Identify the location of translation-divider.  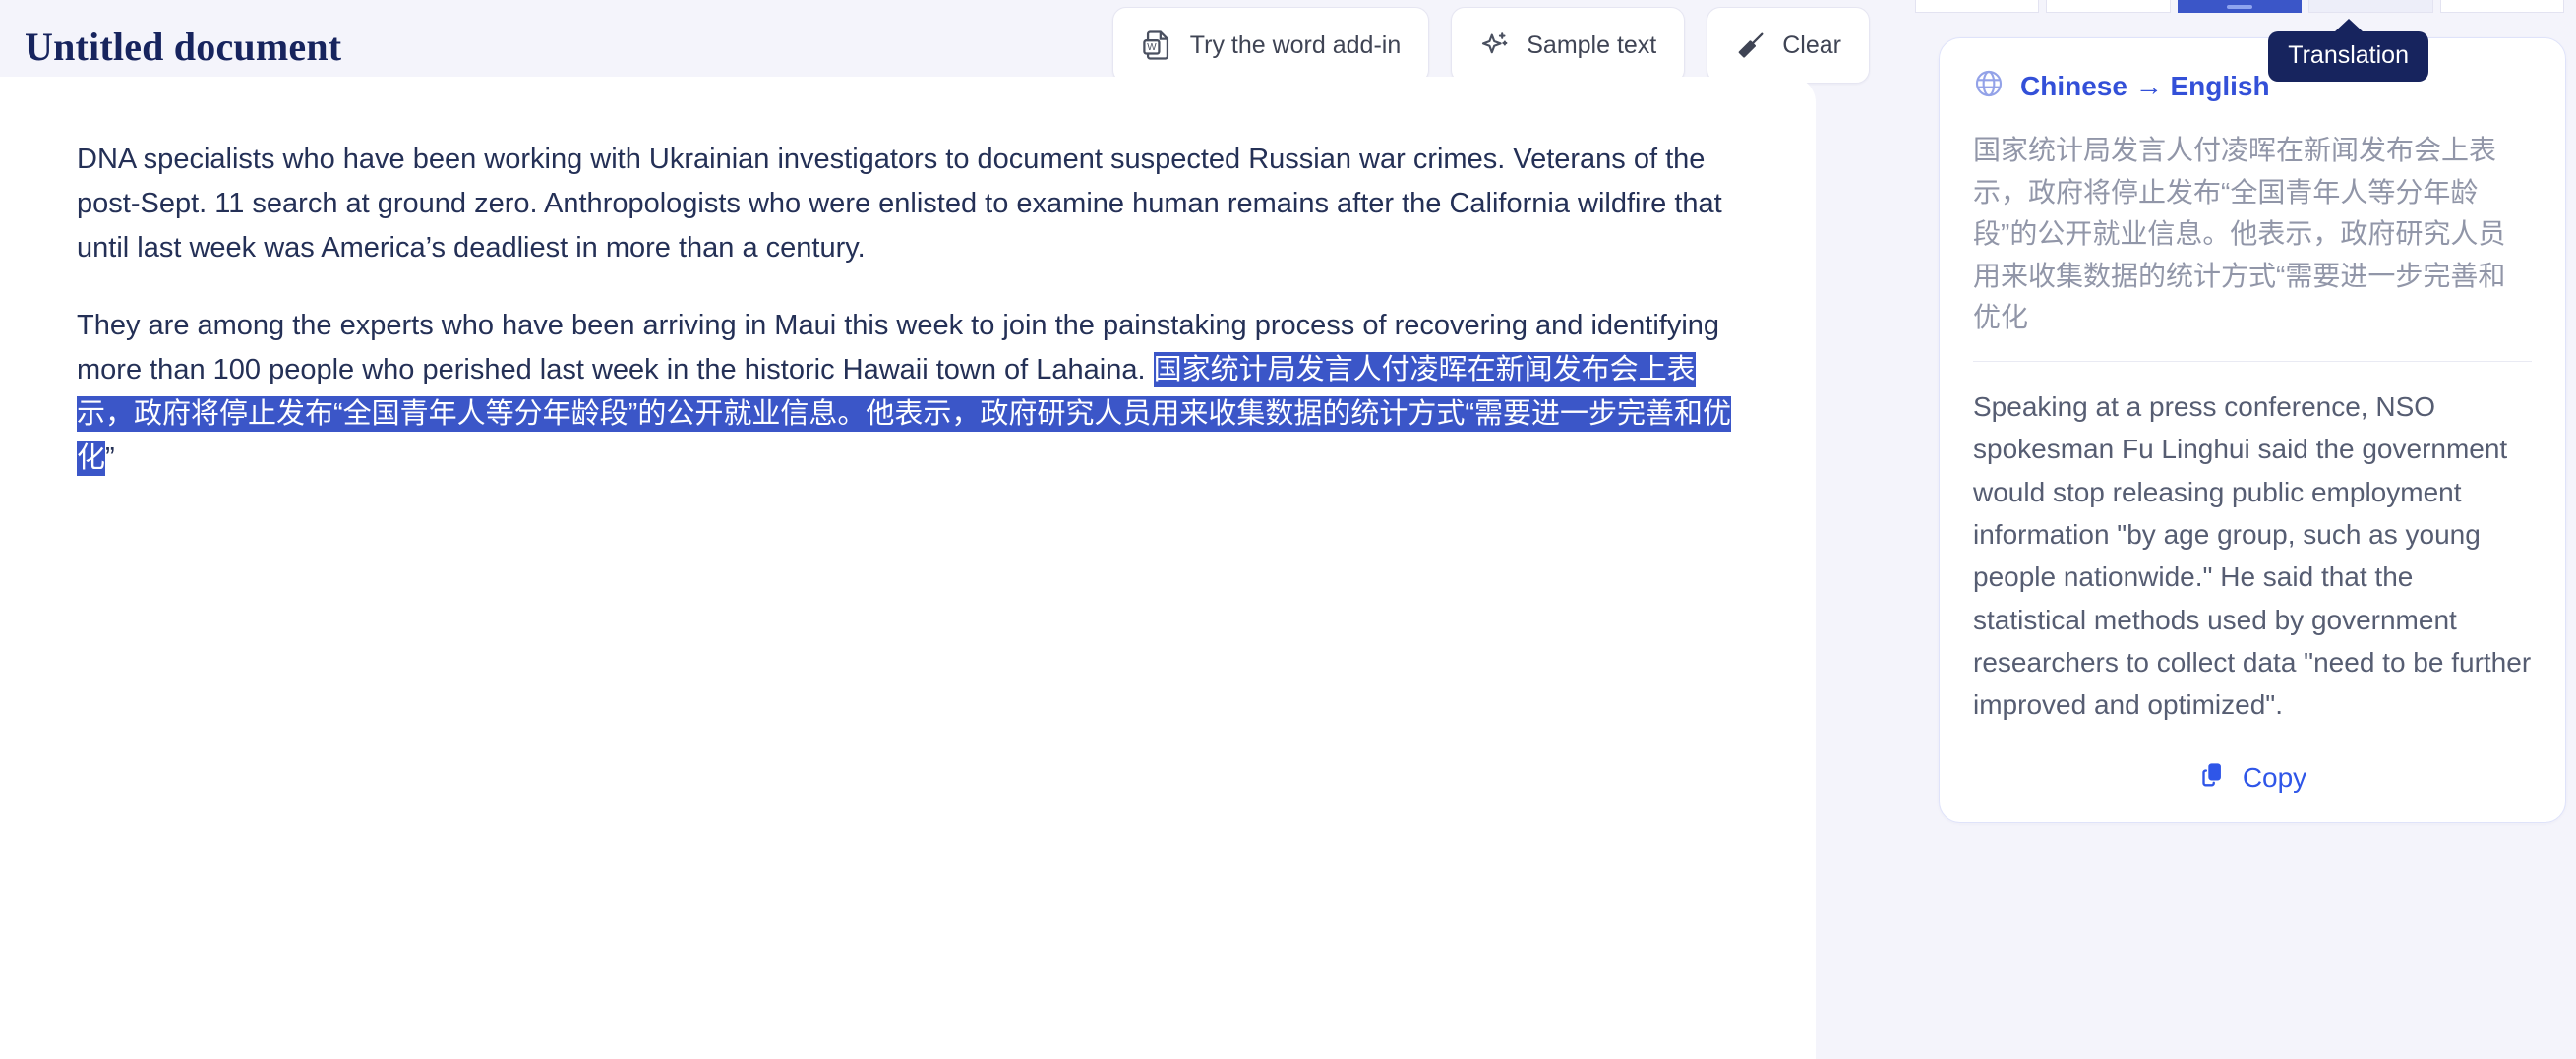
(2252, 361).